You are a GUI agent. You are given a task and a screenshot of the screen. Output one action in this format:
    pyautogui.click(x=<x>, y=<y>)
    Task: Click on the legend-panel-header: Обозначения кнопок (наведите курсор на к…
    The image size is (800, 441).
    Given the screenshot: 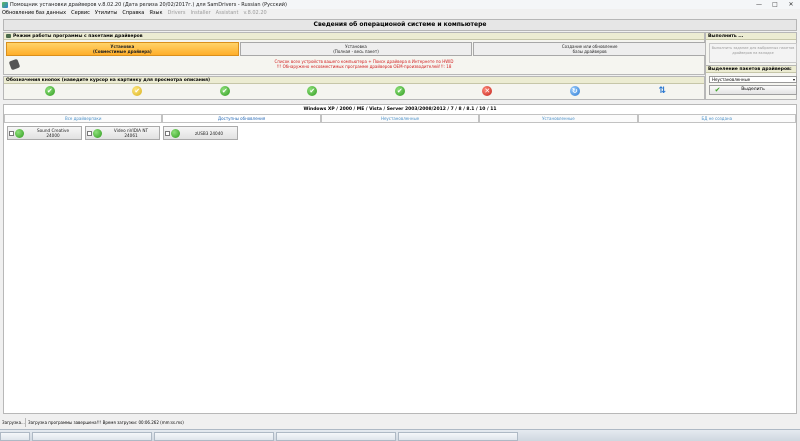 What is the action you would take?
    pyautogui.click(x=354, y=80)
    